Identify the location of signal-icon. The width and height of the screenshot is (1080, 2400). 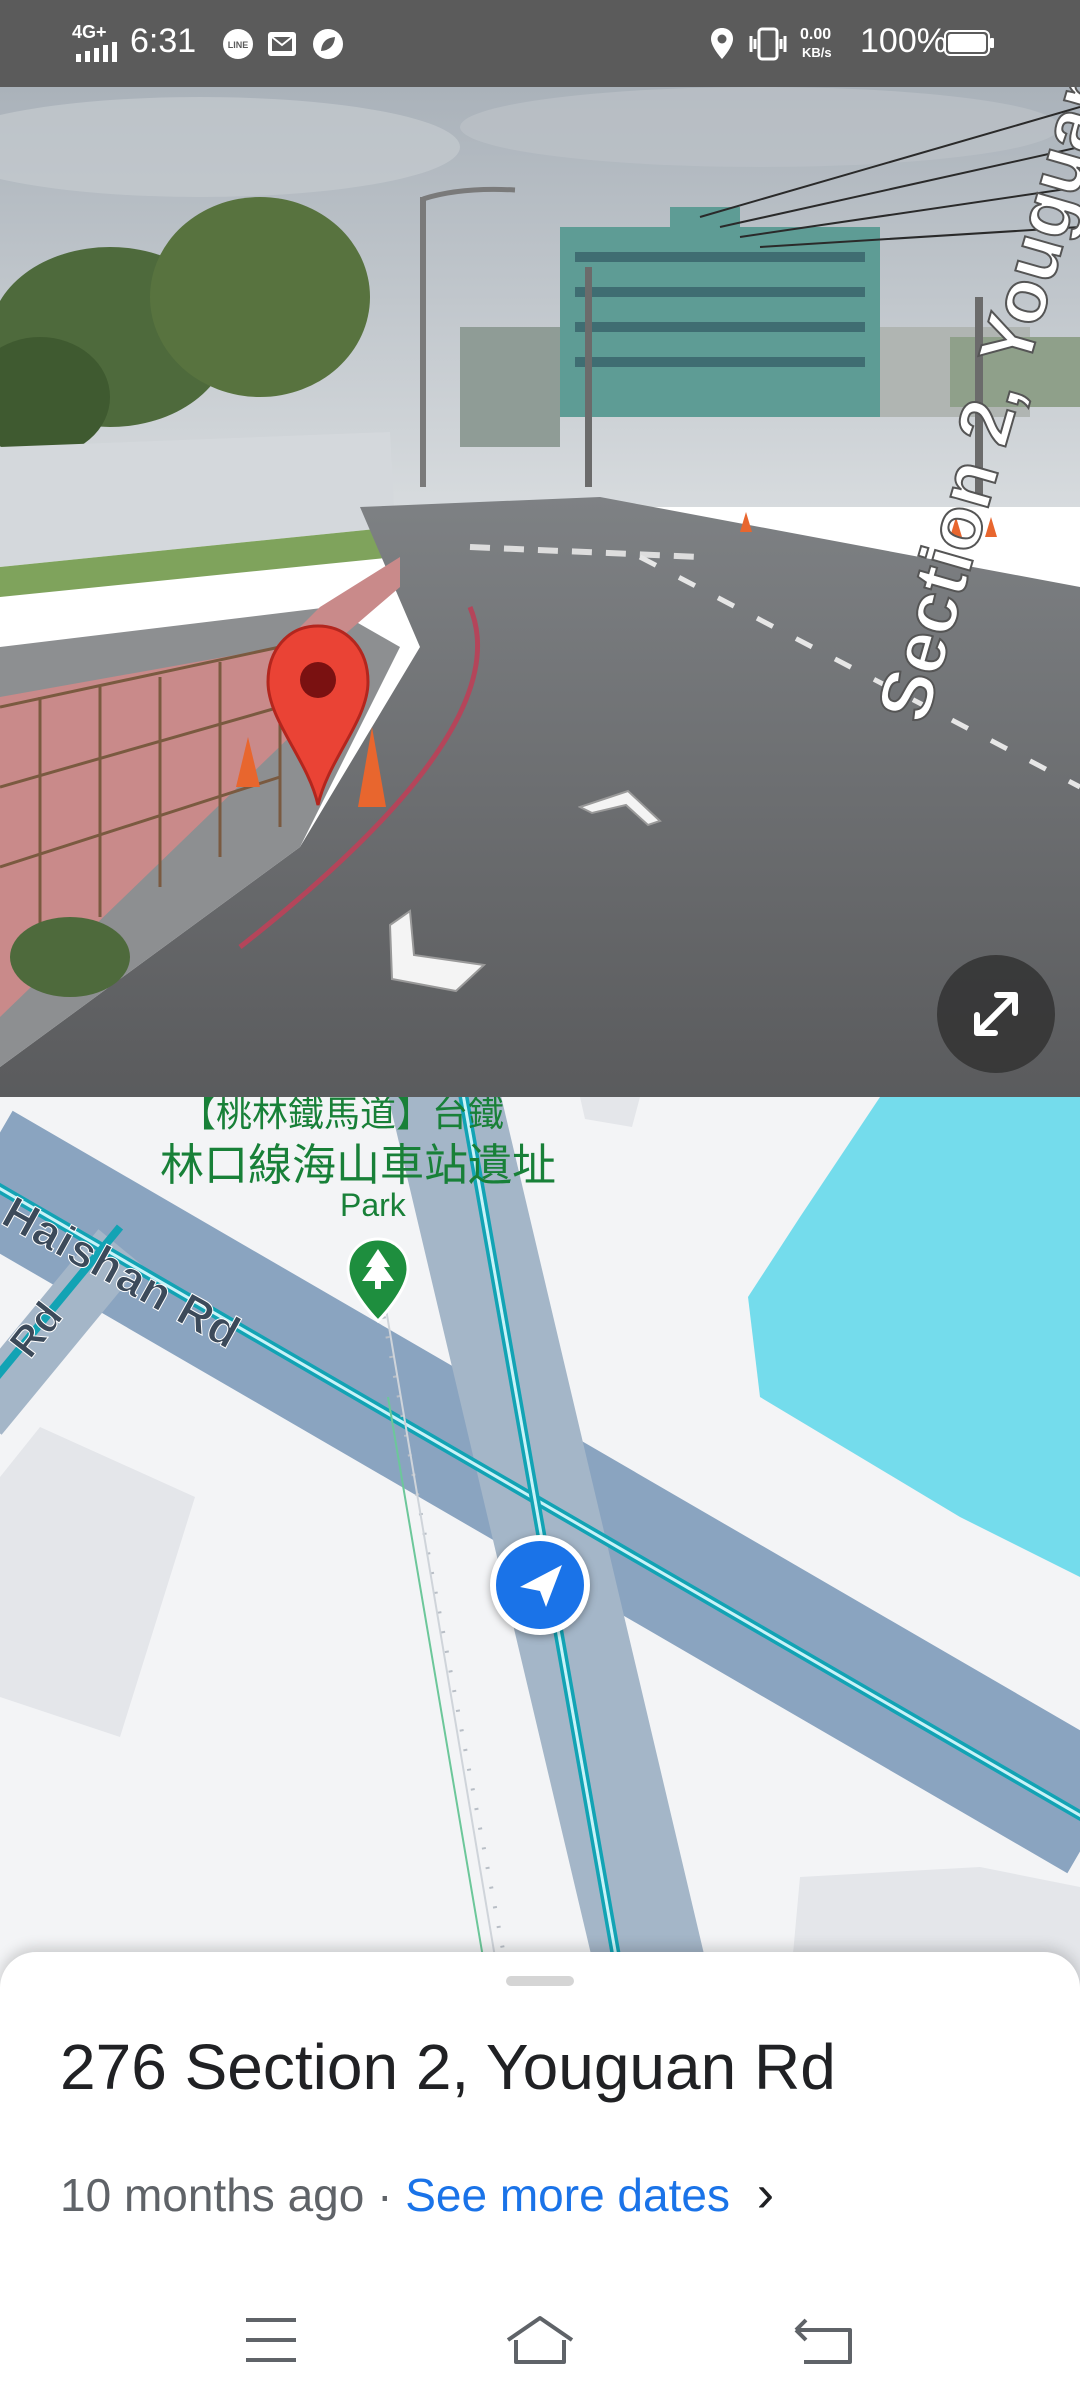
(96, 52).